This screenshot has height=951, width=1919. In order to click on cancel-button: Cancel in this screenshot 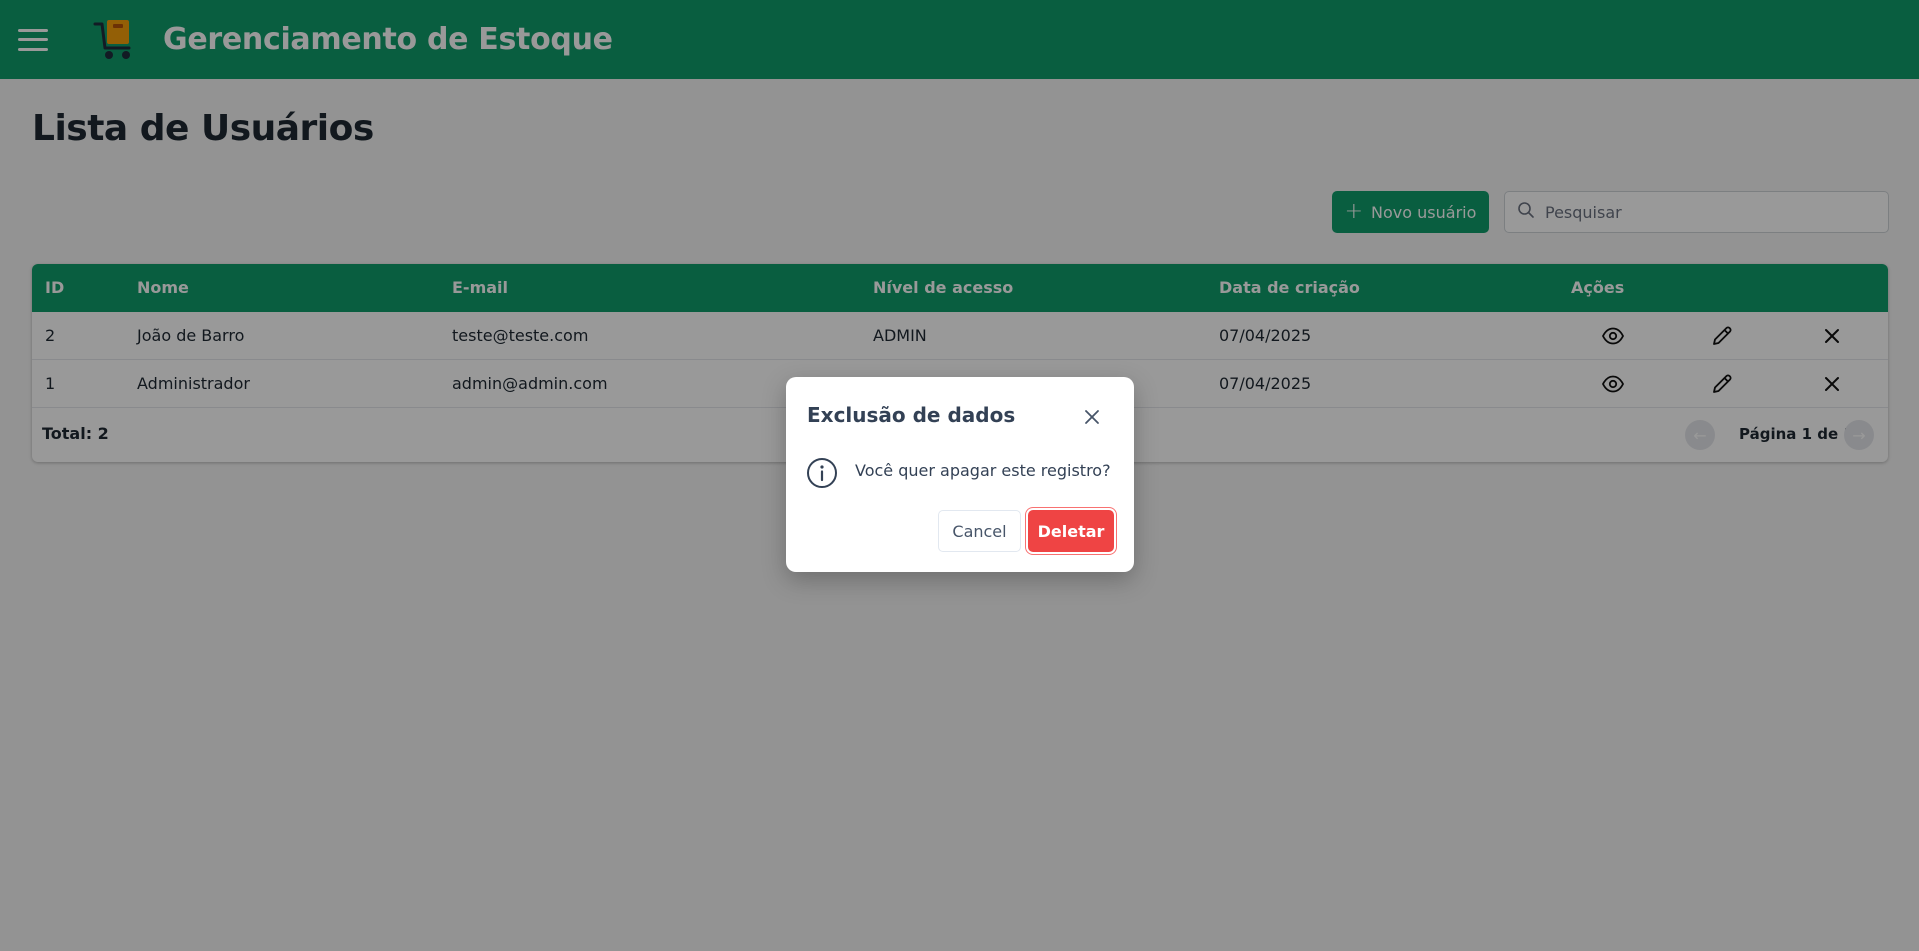, I will do `click(979, 531)`.